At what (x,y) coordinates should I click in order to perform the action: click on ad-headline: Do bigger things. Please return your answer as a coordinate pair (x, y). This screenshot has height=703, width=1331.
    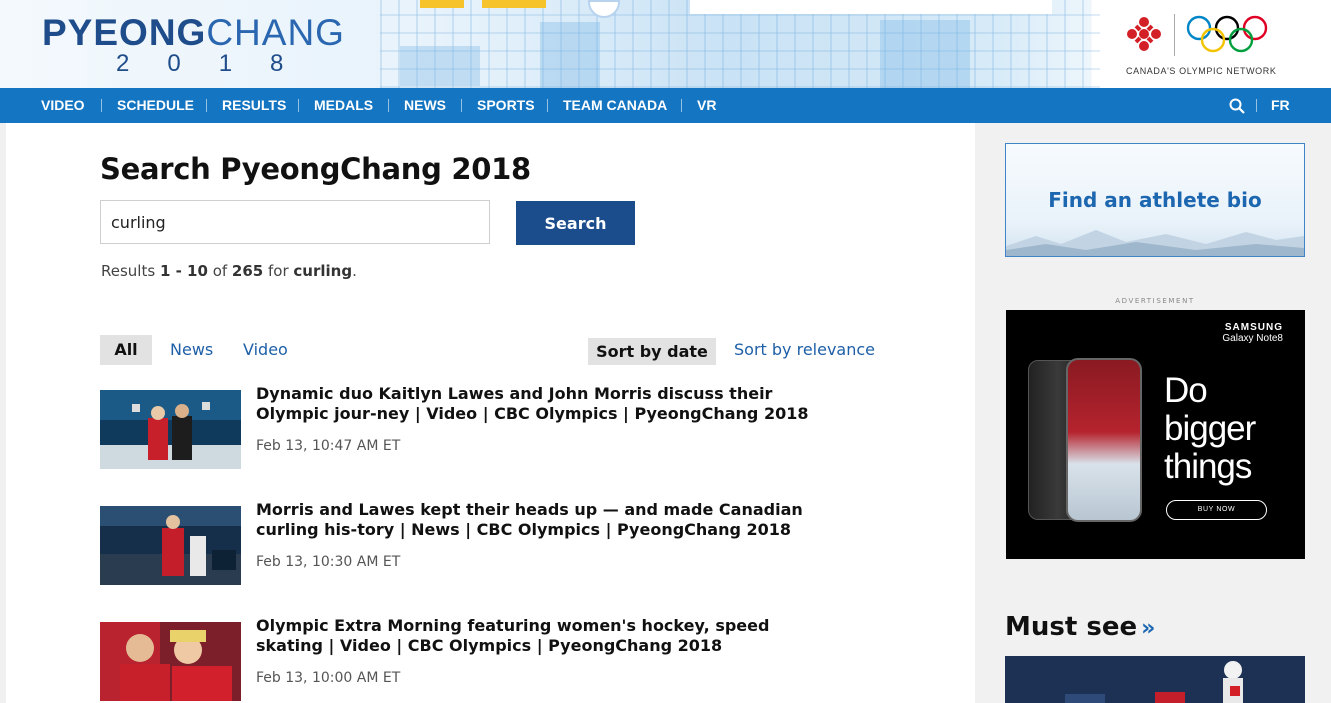
    Looking at the image, I should click on (1210, 428).